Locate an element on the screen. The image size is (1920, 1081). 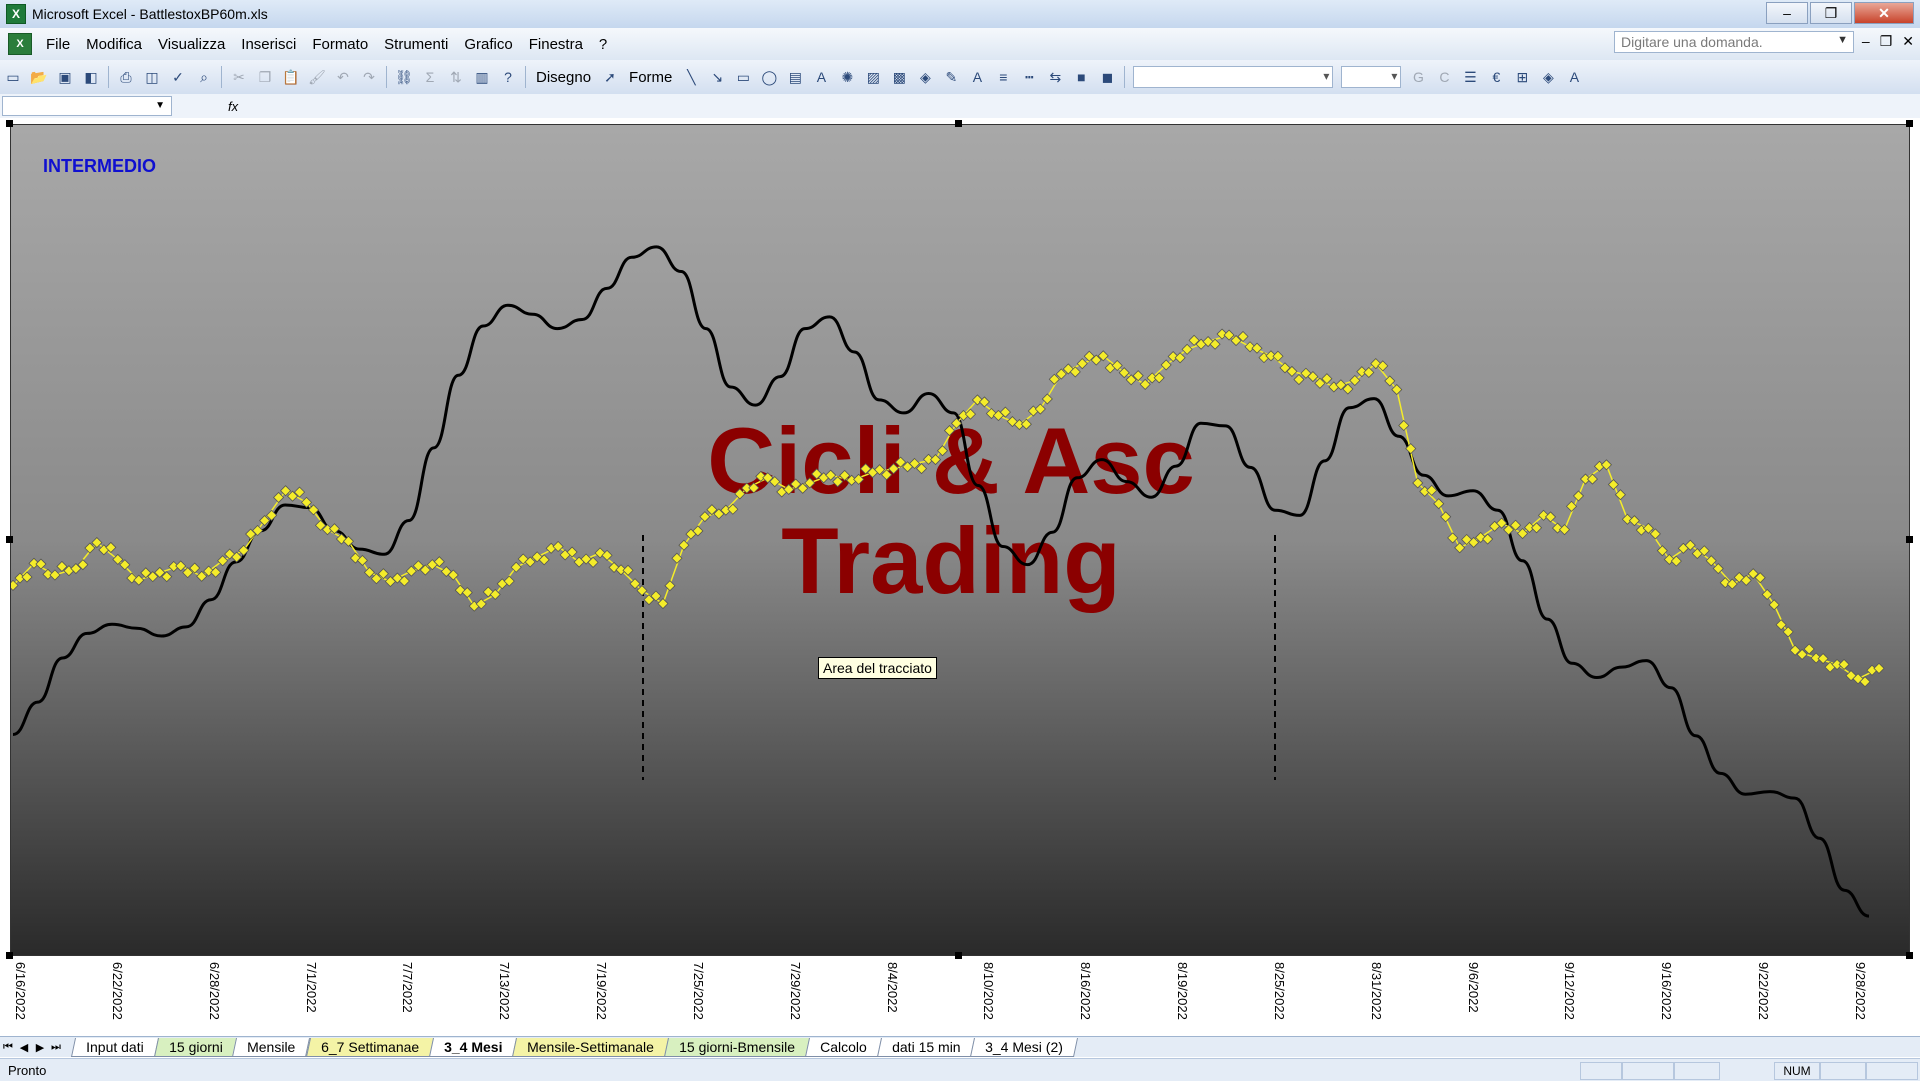
font-color-icon: A is located at coordinates (977, 77).